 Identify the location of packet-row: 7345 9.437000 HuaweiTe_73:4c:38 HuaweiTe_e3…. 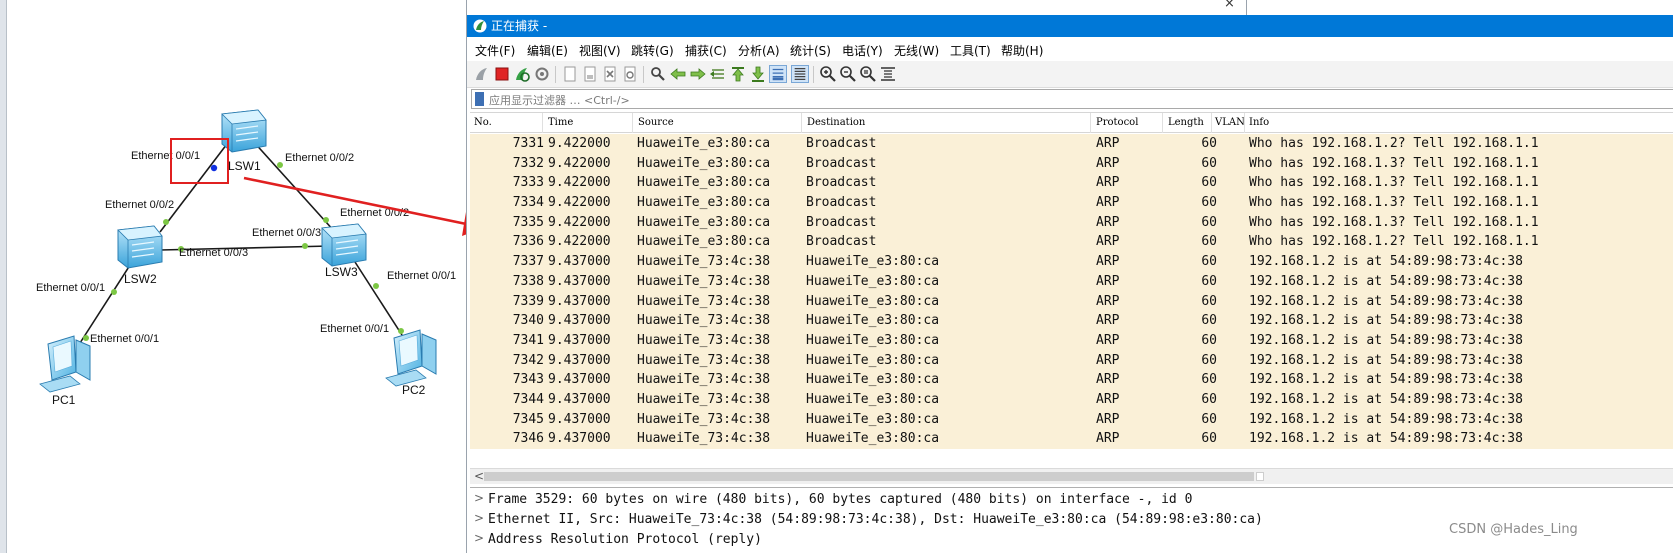
(1071, 419).